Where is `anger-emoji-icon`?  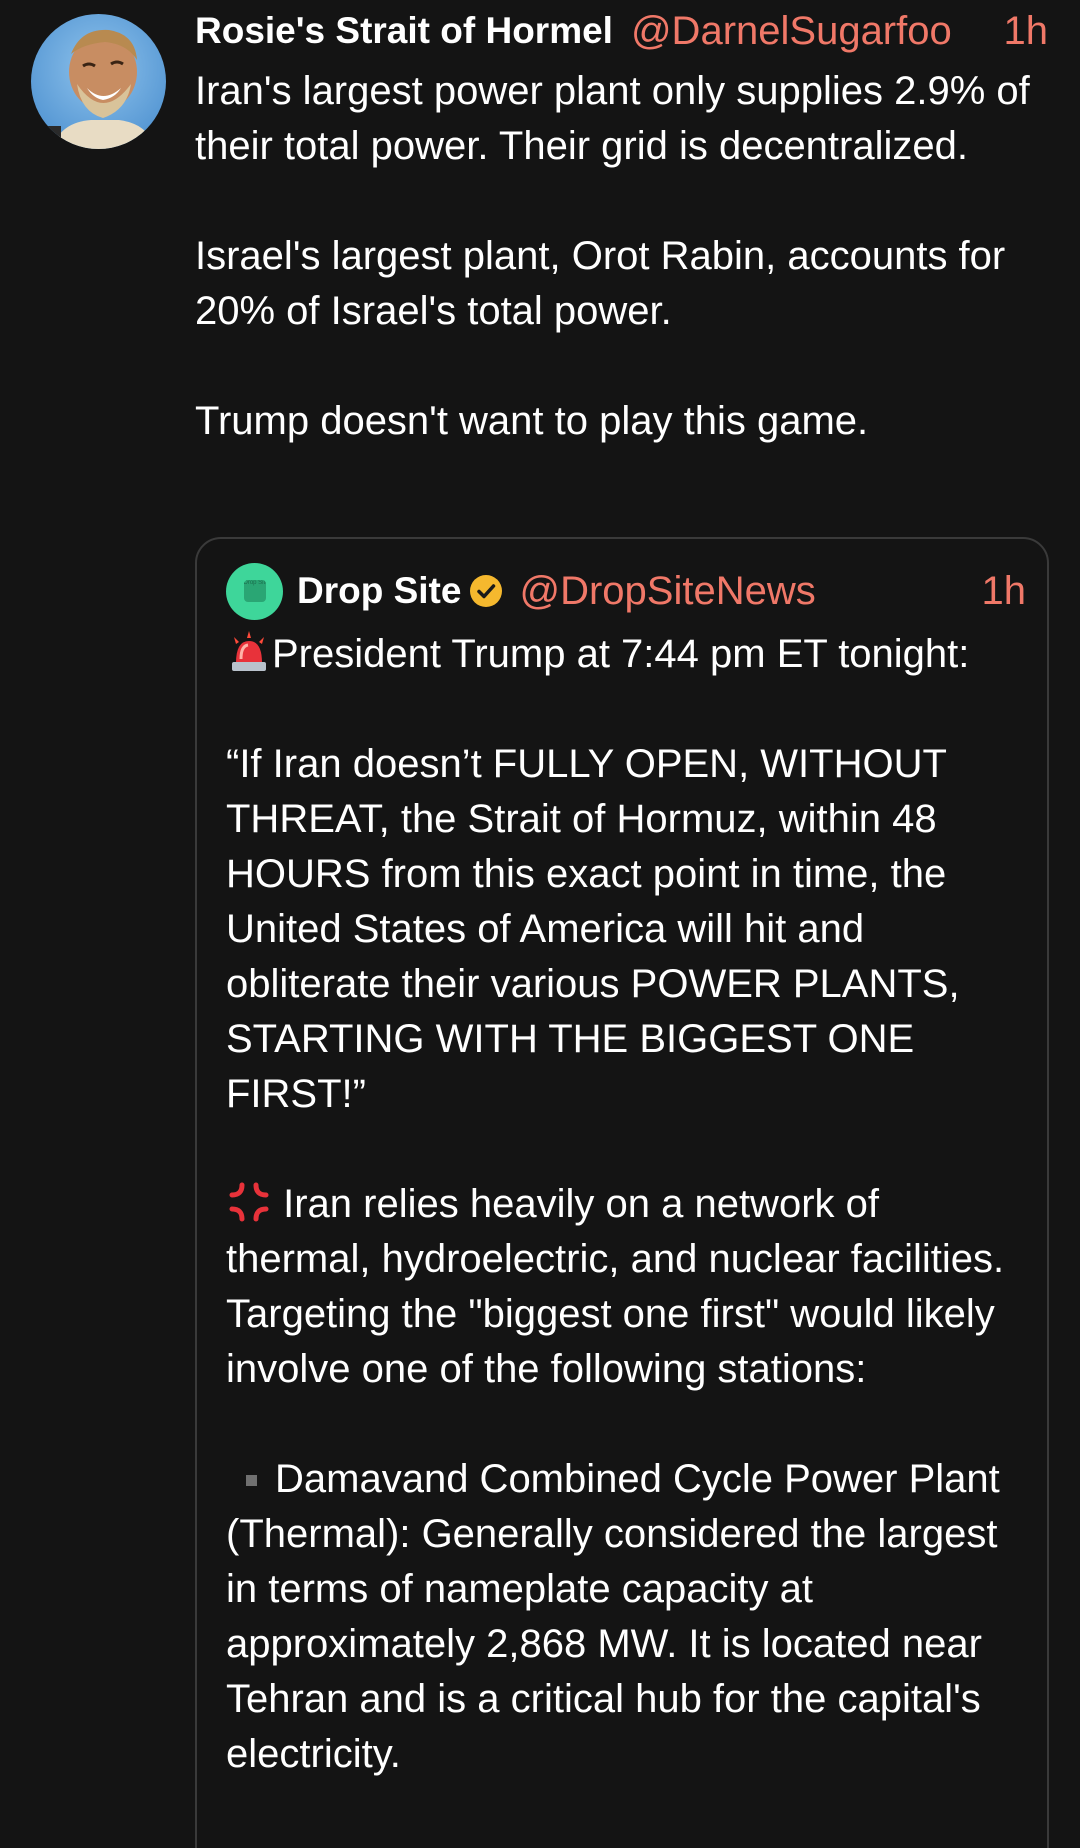 anger-emoji-icon is located at coordinates (249, 1202).